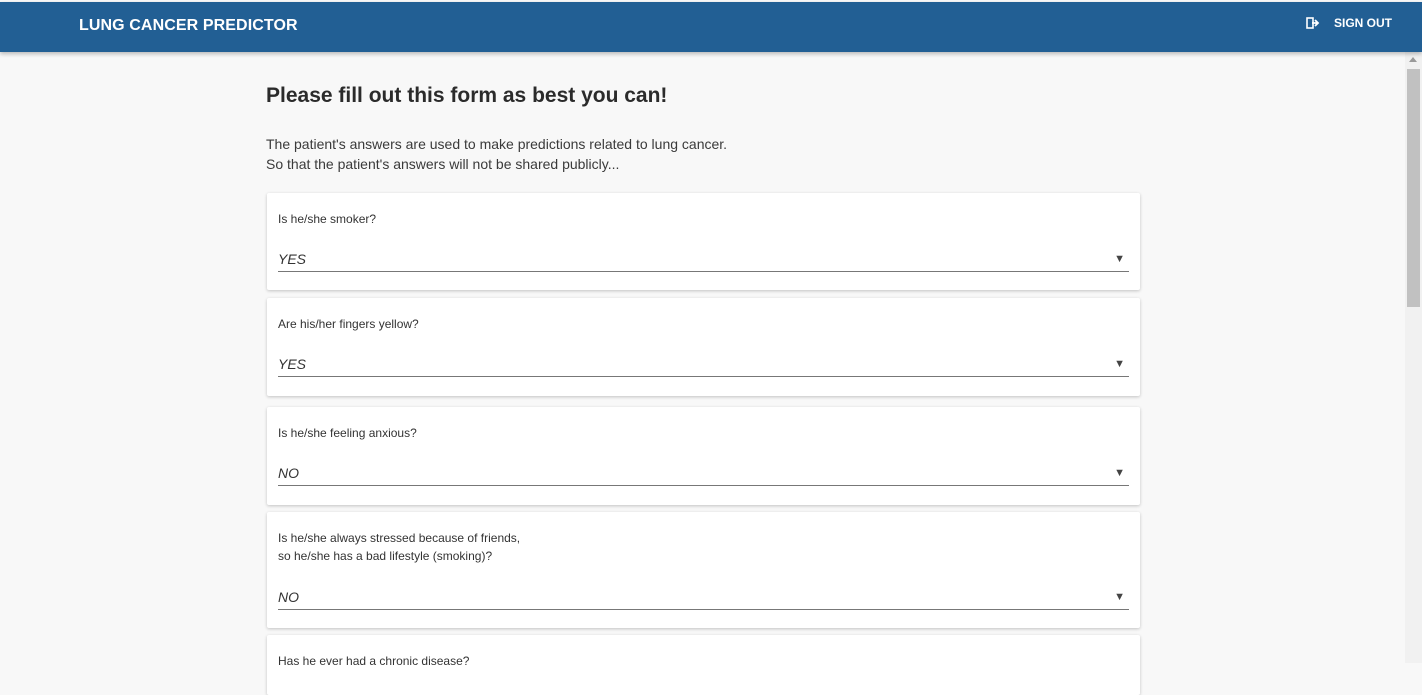 This screenshot has width=1422, height=695. Describe the element at coordinates (703, 347) in the screenshot. I see `question-card-yellow-fingers: Are his/her fingers yellow? YES ▼` at that location.